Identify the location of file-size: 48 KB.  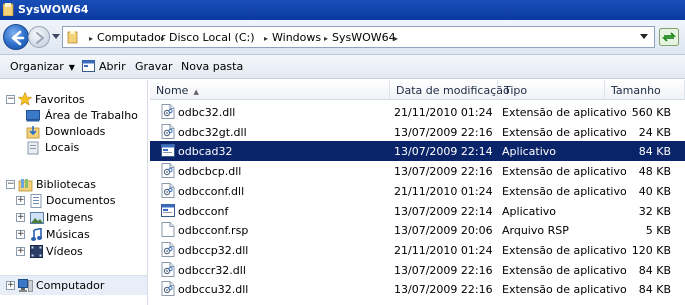
(654, 172).